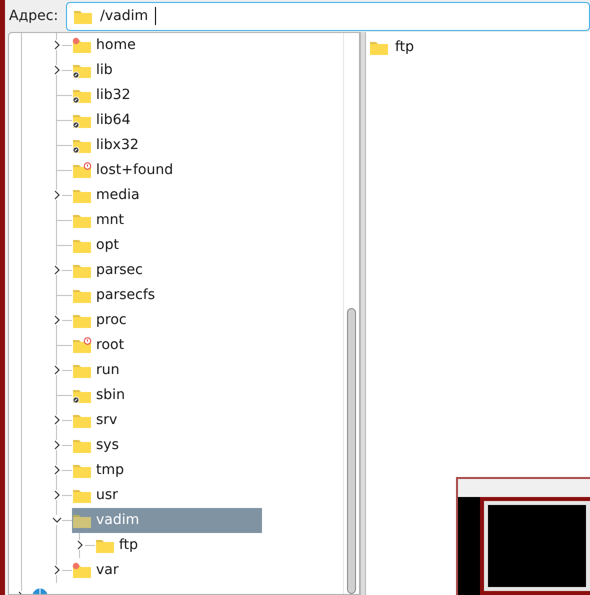  Describe the element at coordinates (102, 470) in the screenshot. I see `tree-item: tmp` at that location.